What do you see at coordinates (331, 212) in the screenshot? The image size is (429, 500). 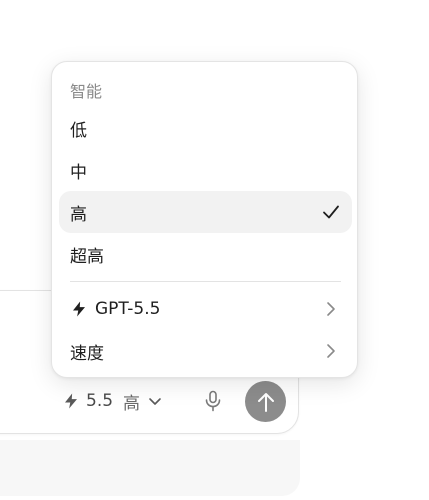 I see `checkmark-icon` at bounding box center [331, 212].